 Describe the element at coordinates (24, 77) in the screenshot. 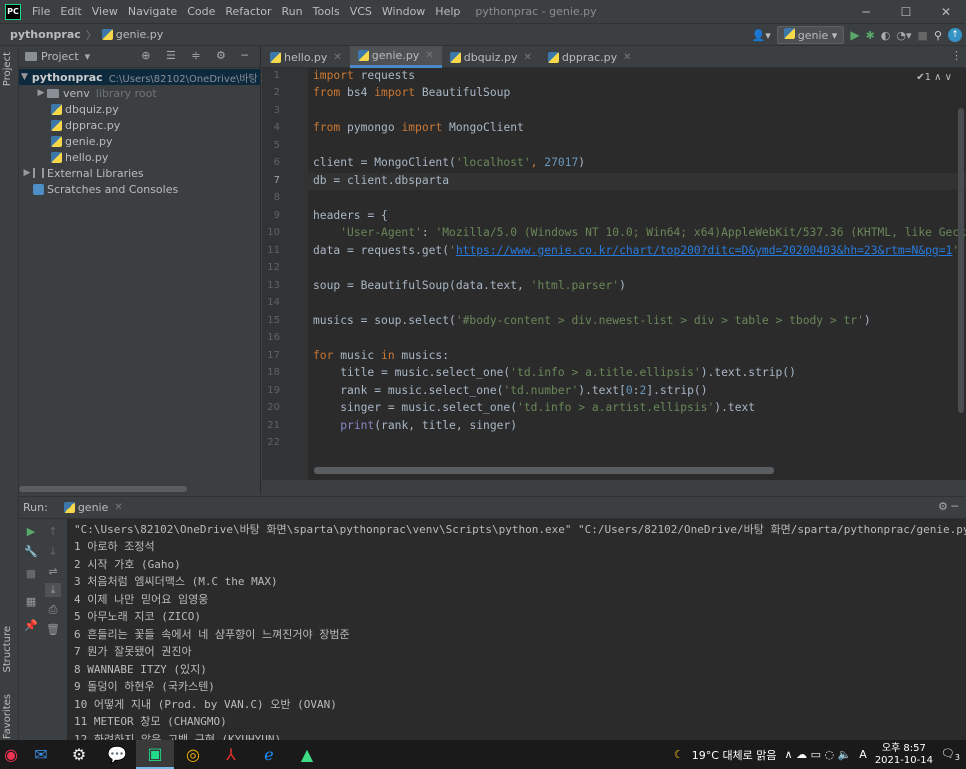

I see `chevron-down-icon: ▼` at that location.